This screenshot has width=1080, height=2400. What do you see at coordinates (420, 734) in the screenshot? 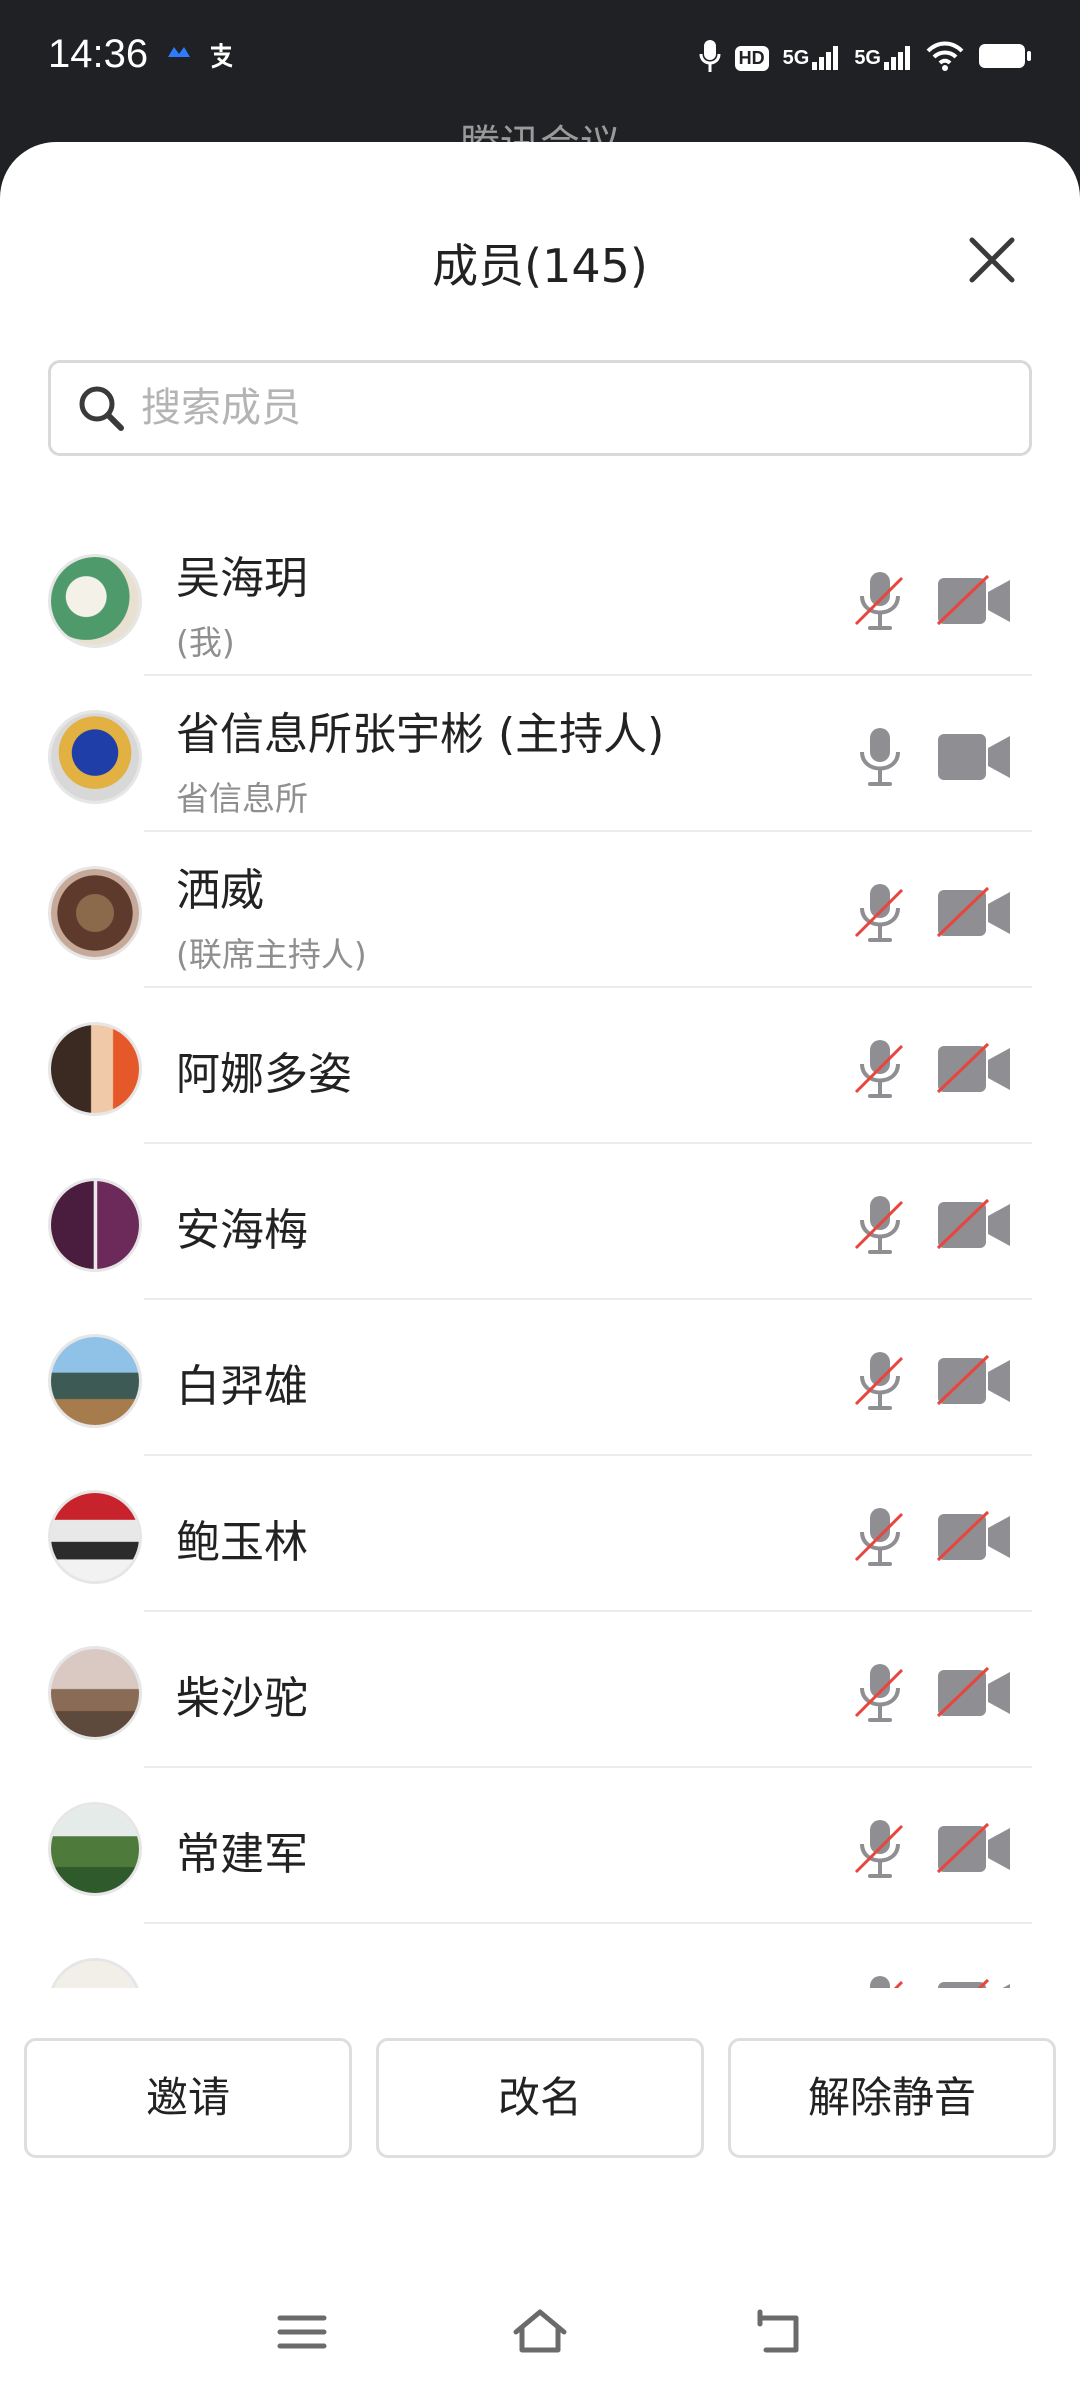
I see `member-name: 省信息所张宇彬 (主持人)` at bounding box center [420, 734].